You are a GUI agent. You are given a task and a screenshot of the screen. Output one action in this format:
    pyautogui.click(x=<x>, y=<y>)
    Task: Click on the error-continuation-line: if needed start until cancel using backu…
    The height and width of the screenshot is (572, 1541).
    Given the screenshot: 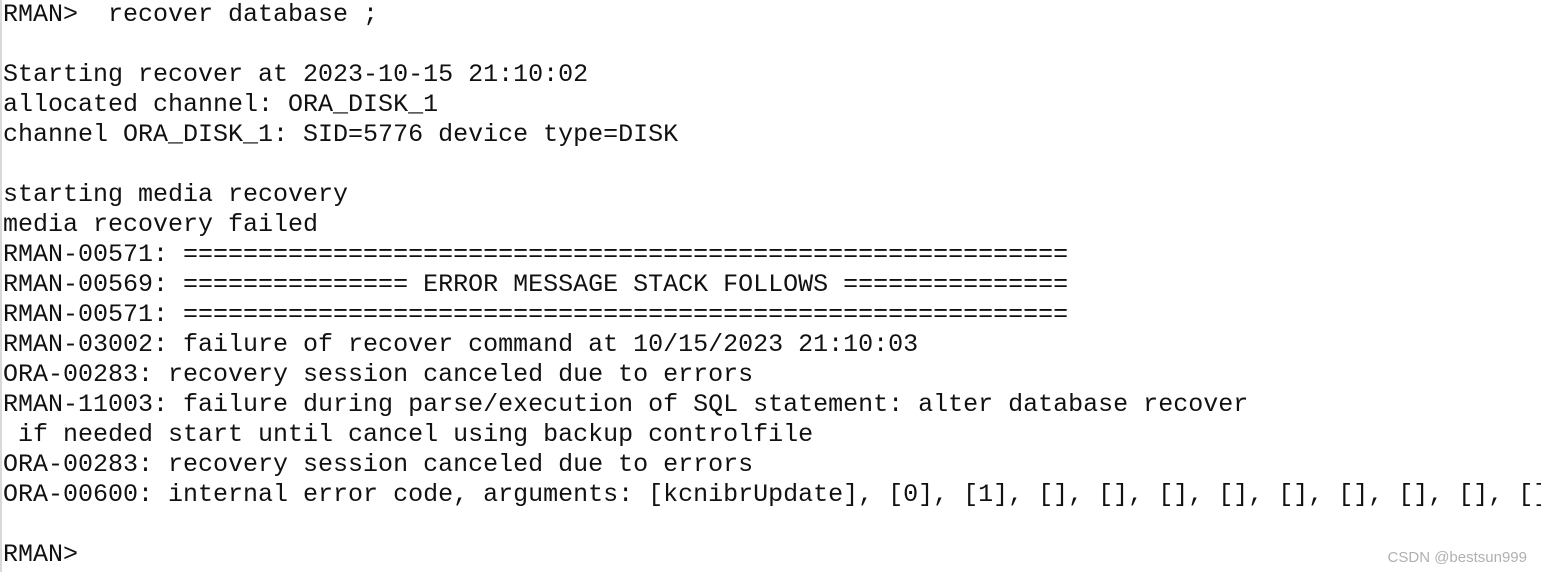 What is the action you would take?
    pyautogui.click(x=408, y=434)
    